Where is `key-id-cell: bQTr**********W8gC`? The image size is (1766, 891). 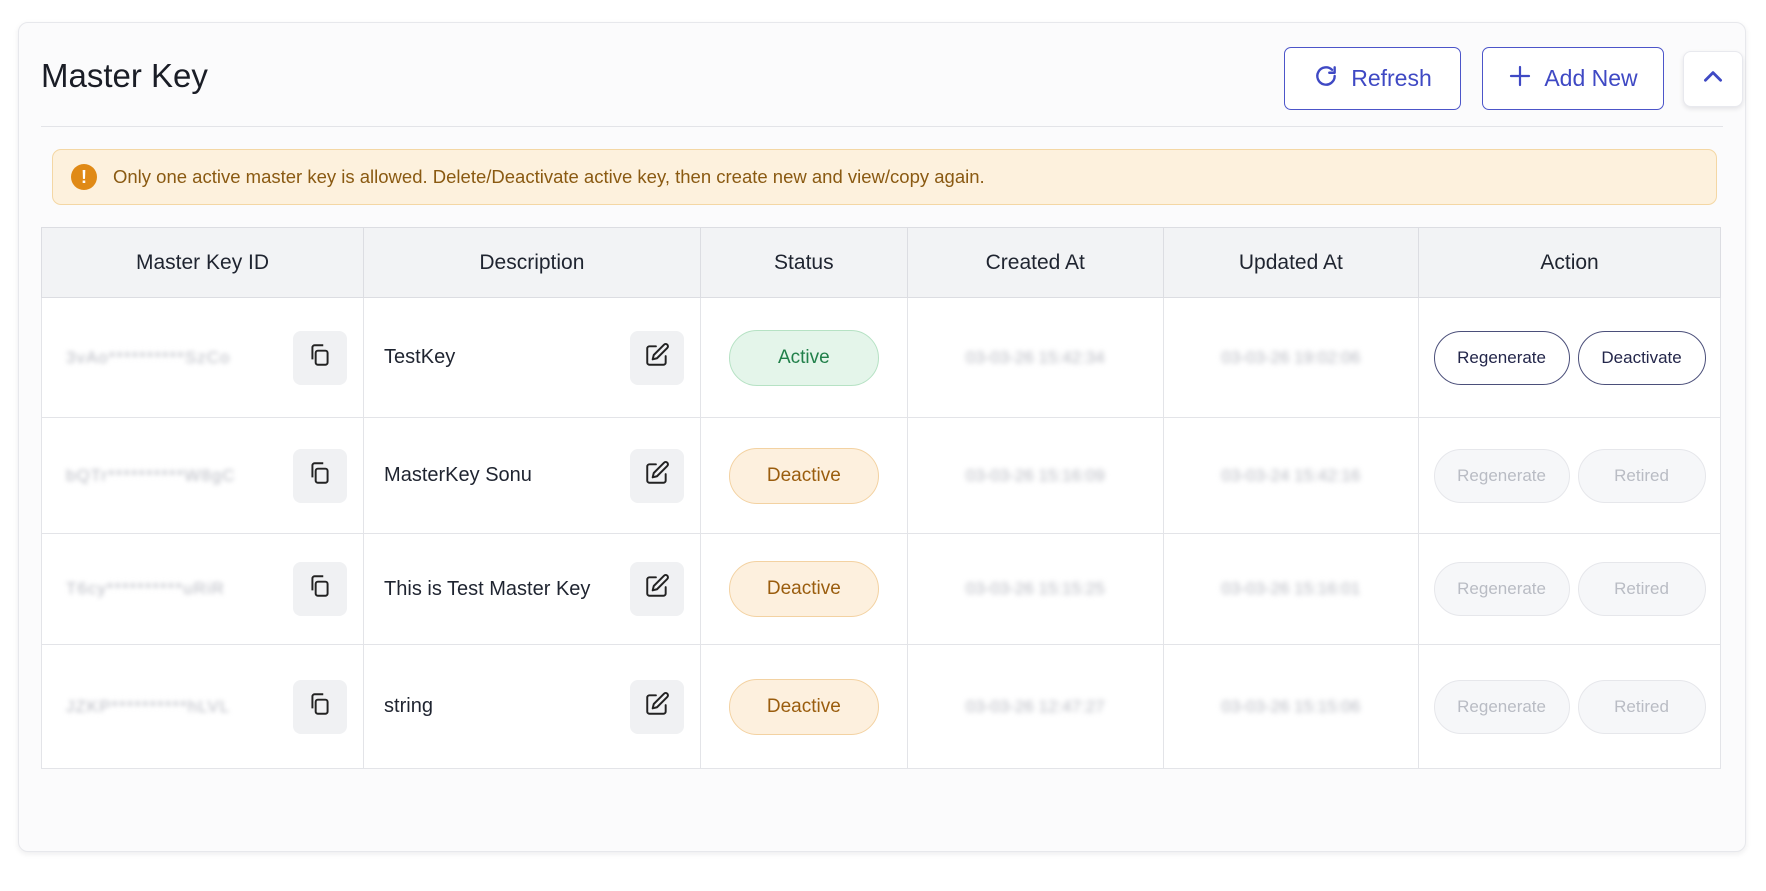 key-id-cell: bQTr**********W8gC is located at coordinates (202, 475).